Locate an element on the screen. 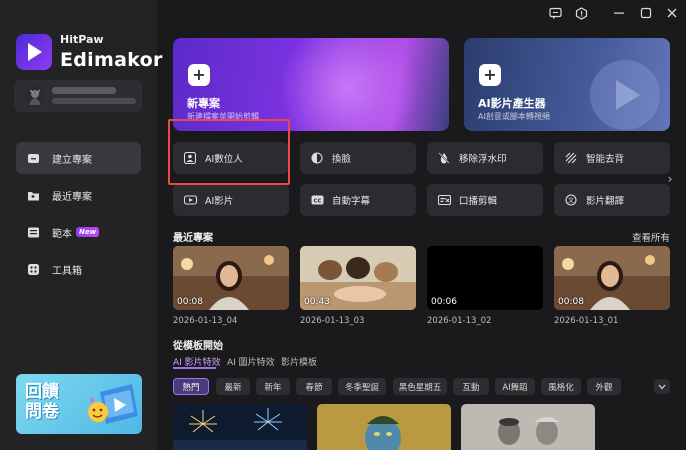 The width and height of the screenshot is (686, 450). email-redacted is located at coordinates (94, 101).